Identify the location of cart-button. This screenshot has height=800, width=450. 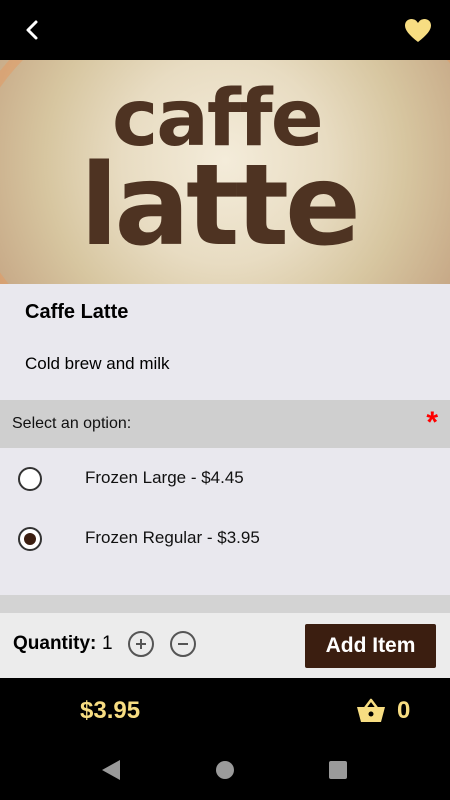
(371, 711).